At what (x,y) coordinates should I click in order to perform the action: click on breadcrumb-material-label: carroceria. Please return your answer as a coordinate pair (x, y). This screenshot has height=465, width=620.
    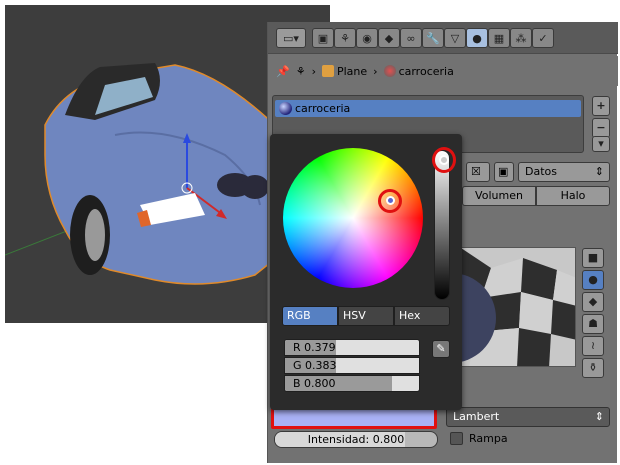
    Looking at the image, I should click on (426, 71).